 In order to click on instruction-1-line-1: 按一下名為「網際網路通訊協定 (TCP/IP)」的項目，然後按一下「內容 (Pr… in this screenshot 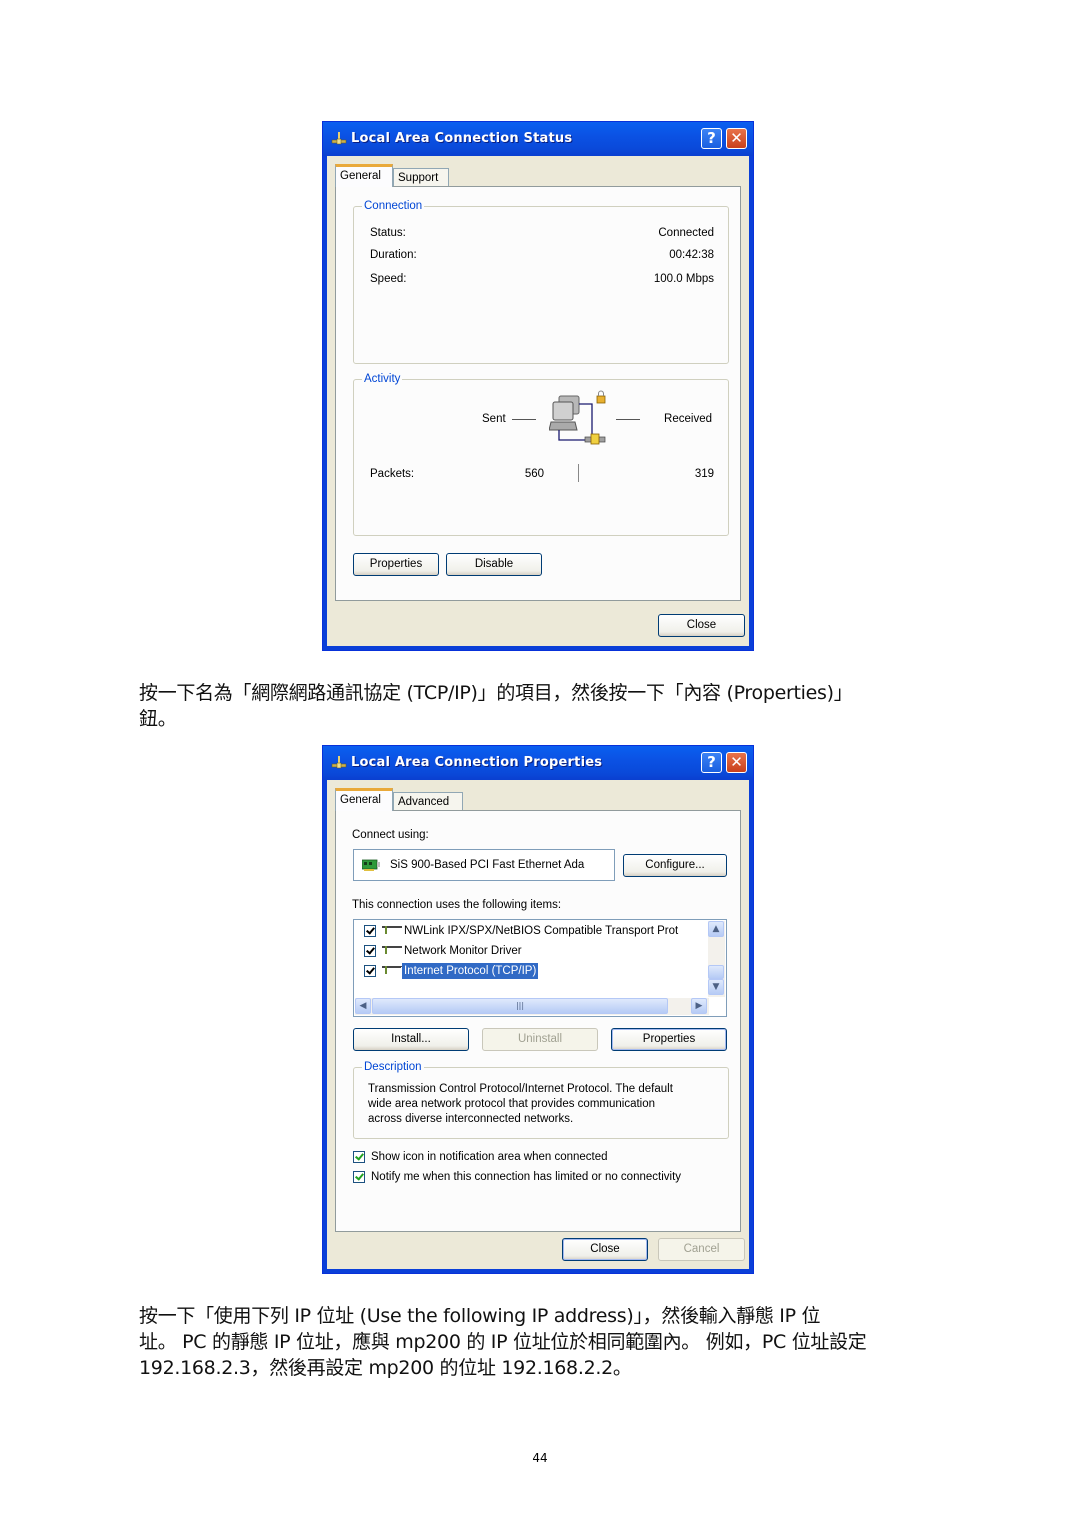, I will do `click(496, 693)`.